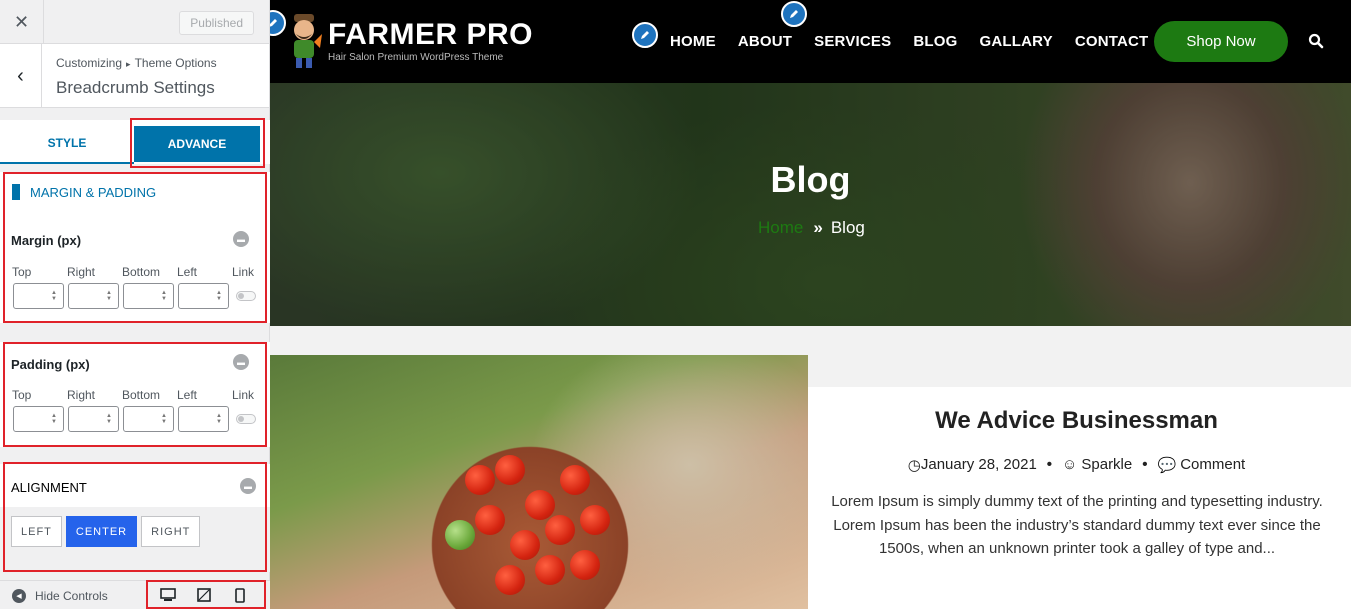 This screenshot has width=1351, height=609. Describe the element at coordinates (1015, 41) in the screenshot. I see `nav-gallary: GALLARY` at that location.